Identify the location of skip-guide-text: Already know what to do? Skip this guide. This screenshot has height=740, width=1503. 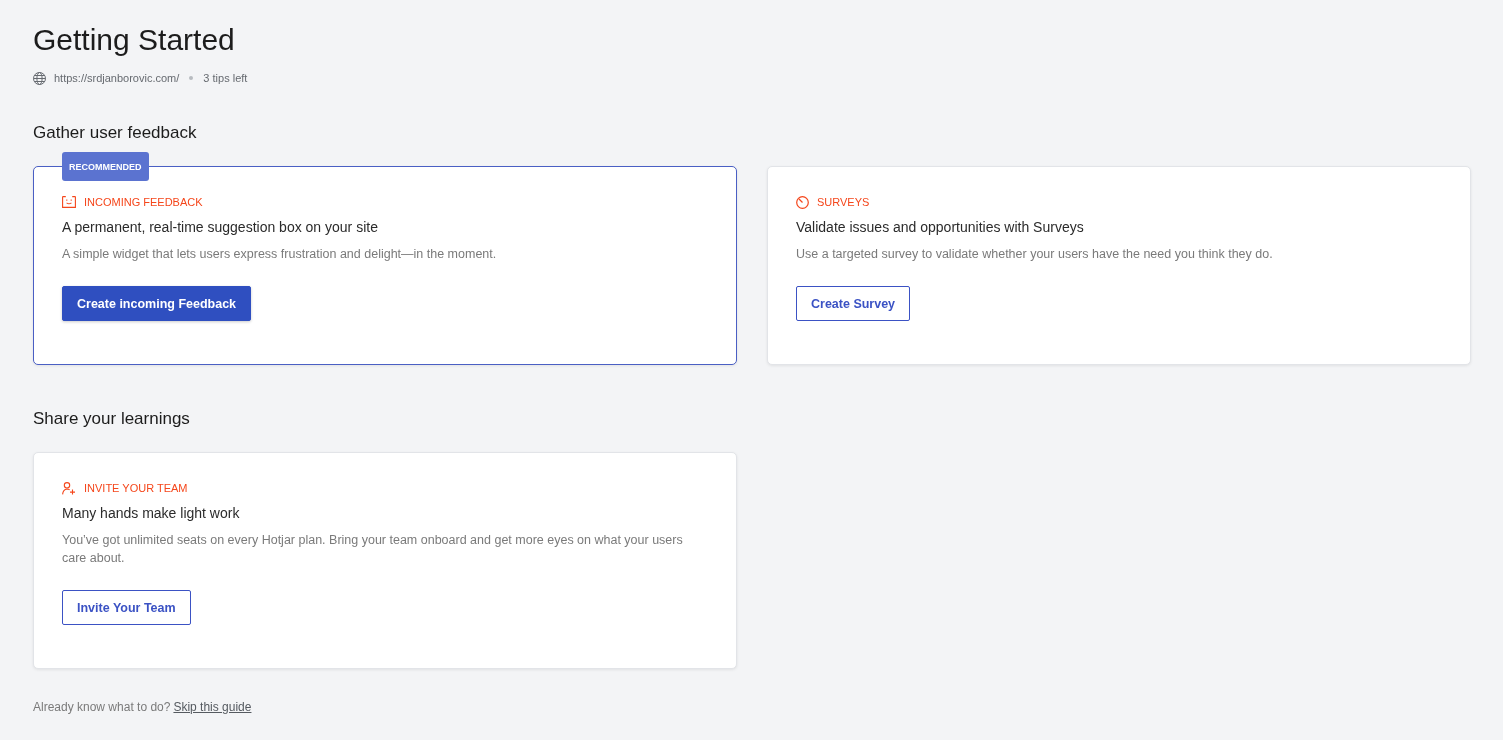
(143, 707).